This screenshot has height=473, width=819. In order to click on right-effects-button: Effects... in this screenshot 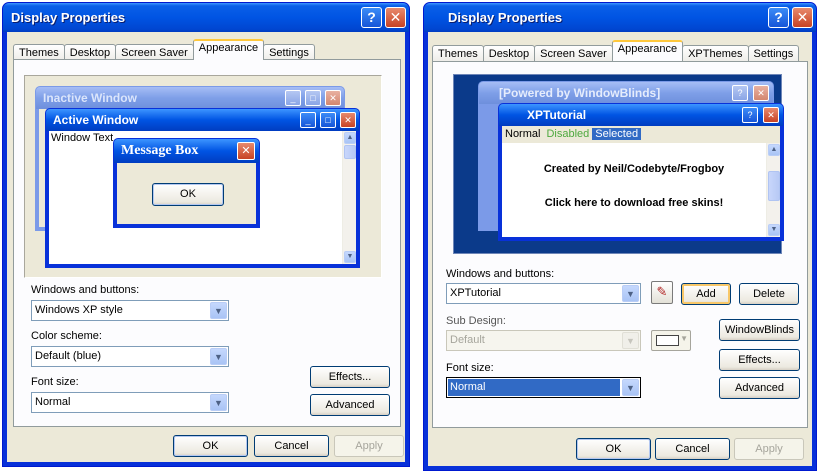, I will do `click(759, 360)`.